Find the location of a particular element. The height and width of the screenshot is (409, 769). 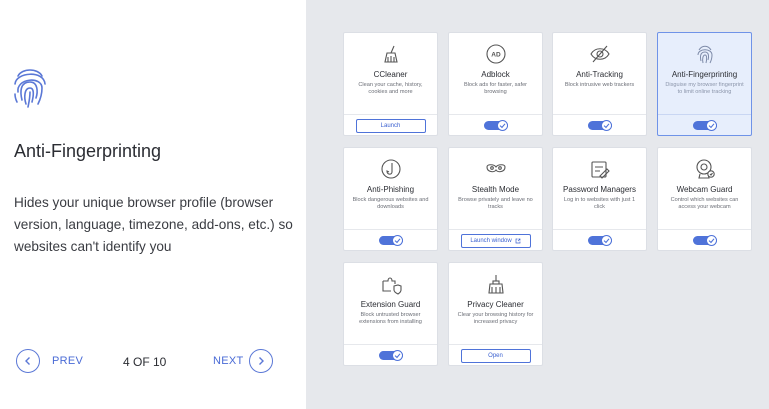

card-title: Anti-Tracking is located at coordinates (599, 74).